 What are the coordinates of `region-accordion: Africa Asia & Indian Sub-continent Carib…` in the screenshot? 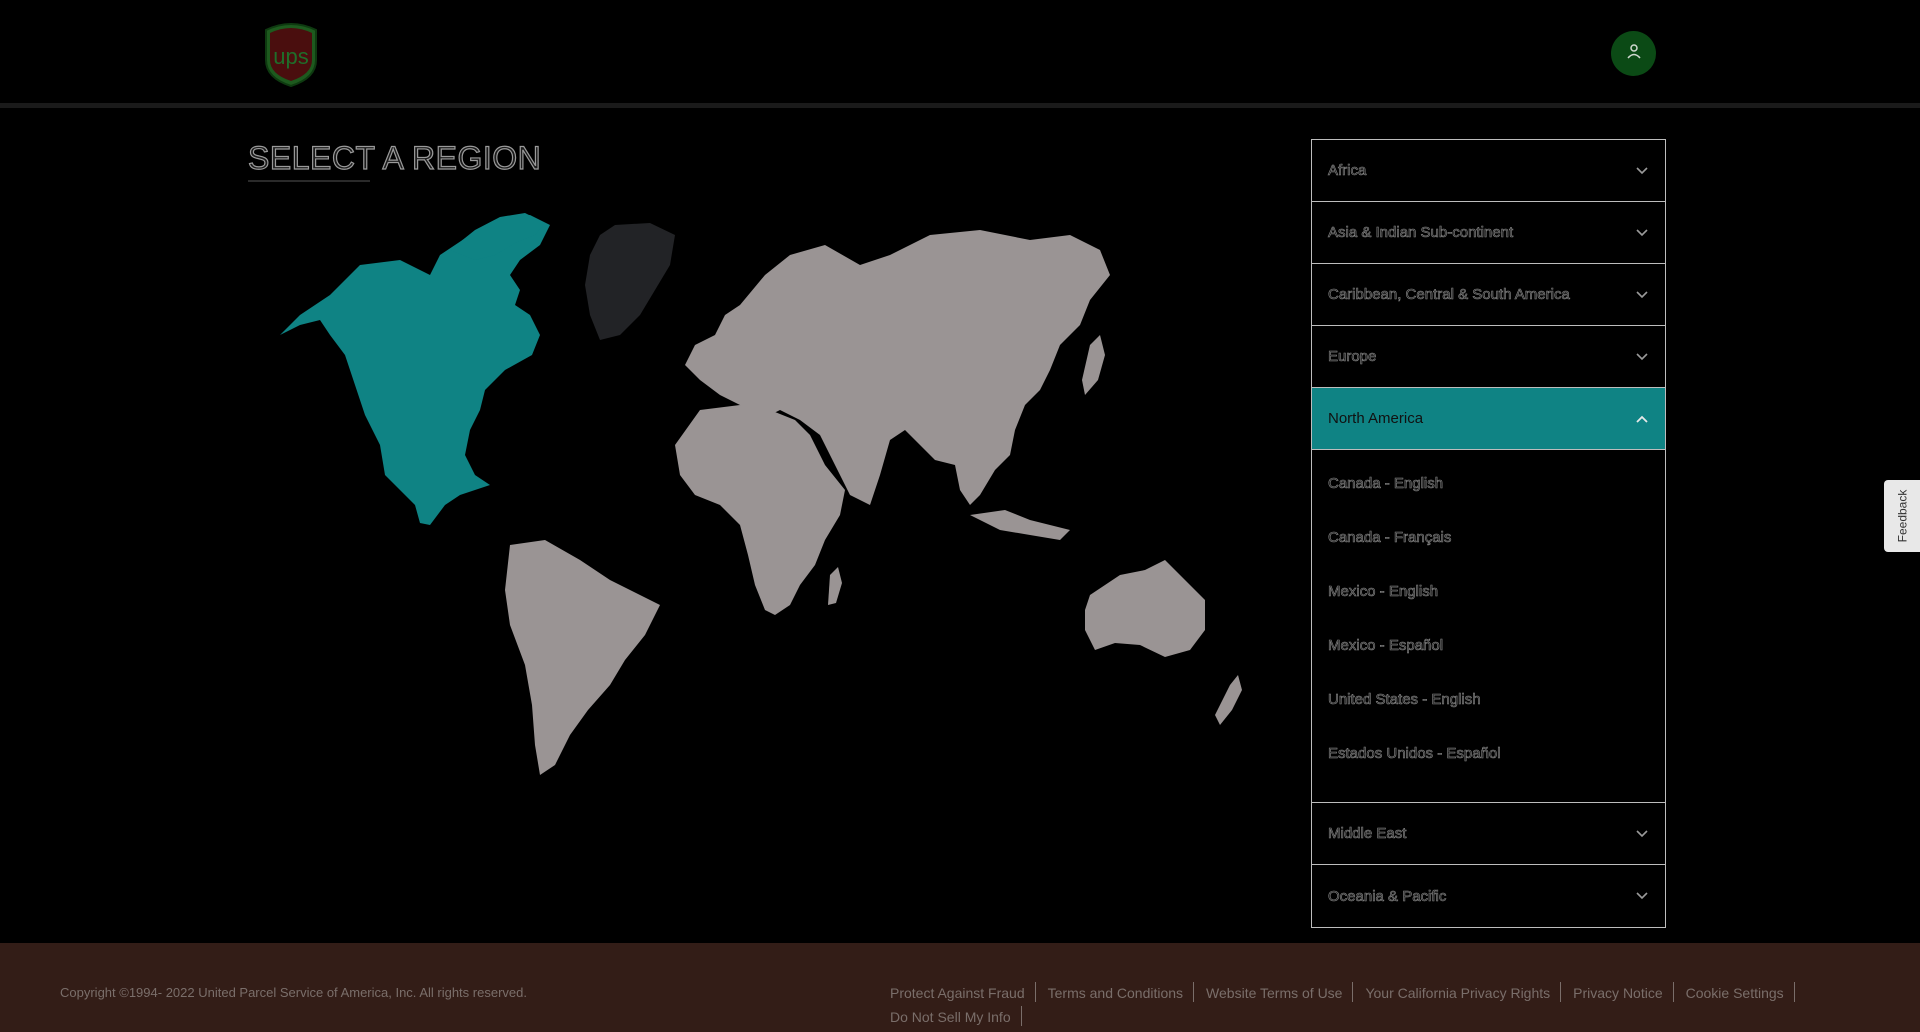 It's located at (1488, 533).